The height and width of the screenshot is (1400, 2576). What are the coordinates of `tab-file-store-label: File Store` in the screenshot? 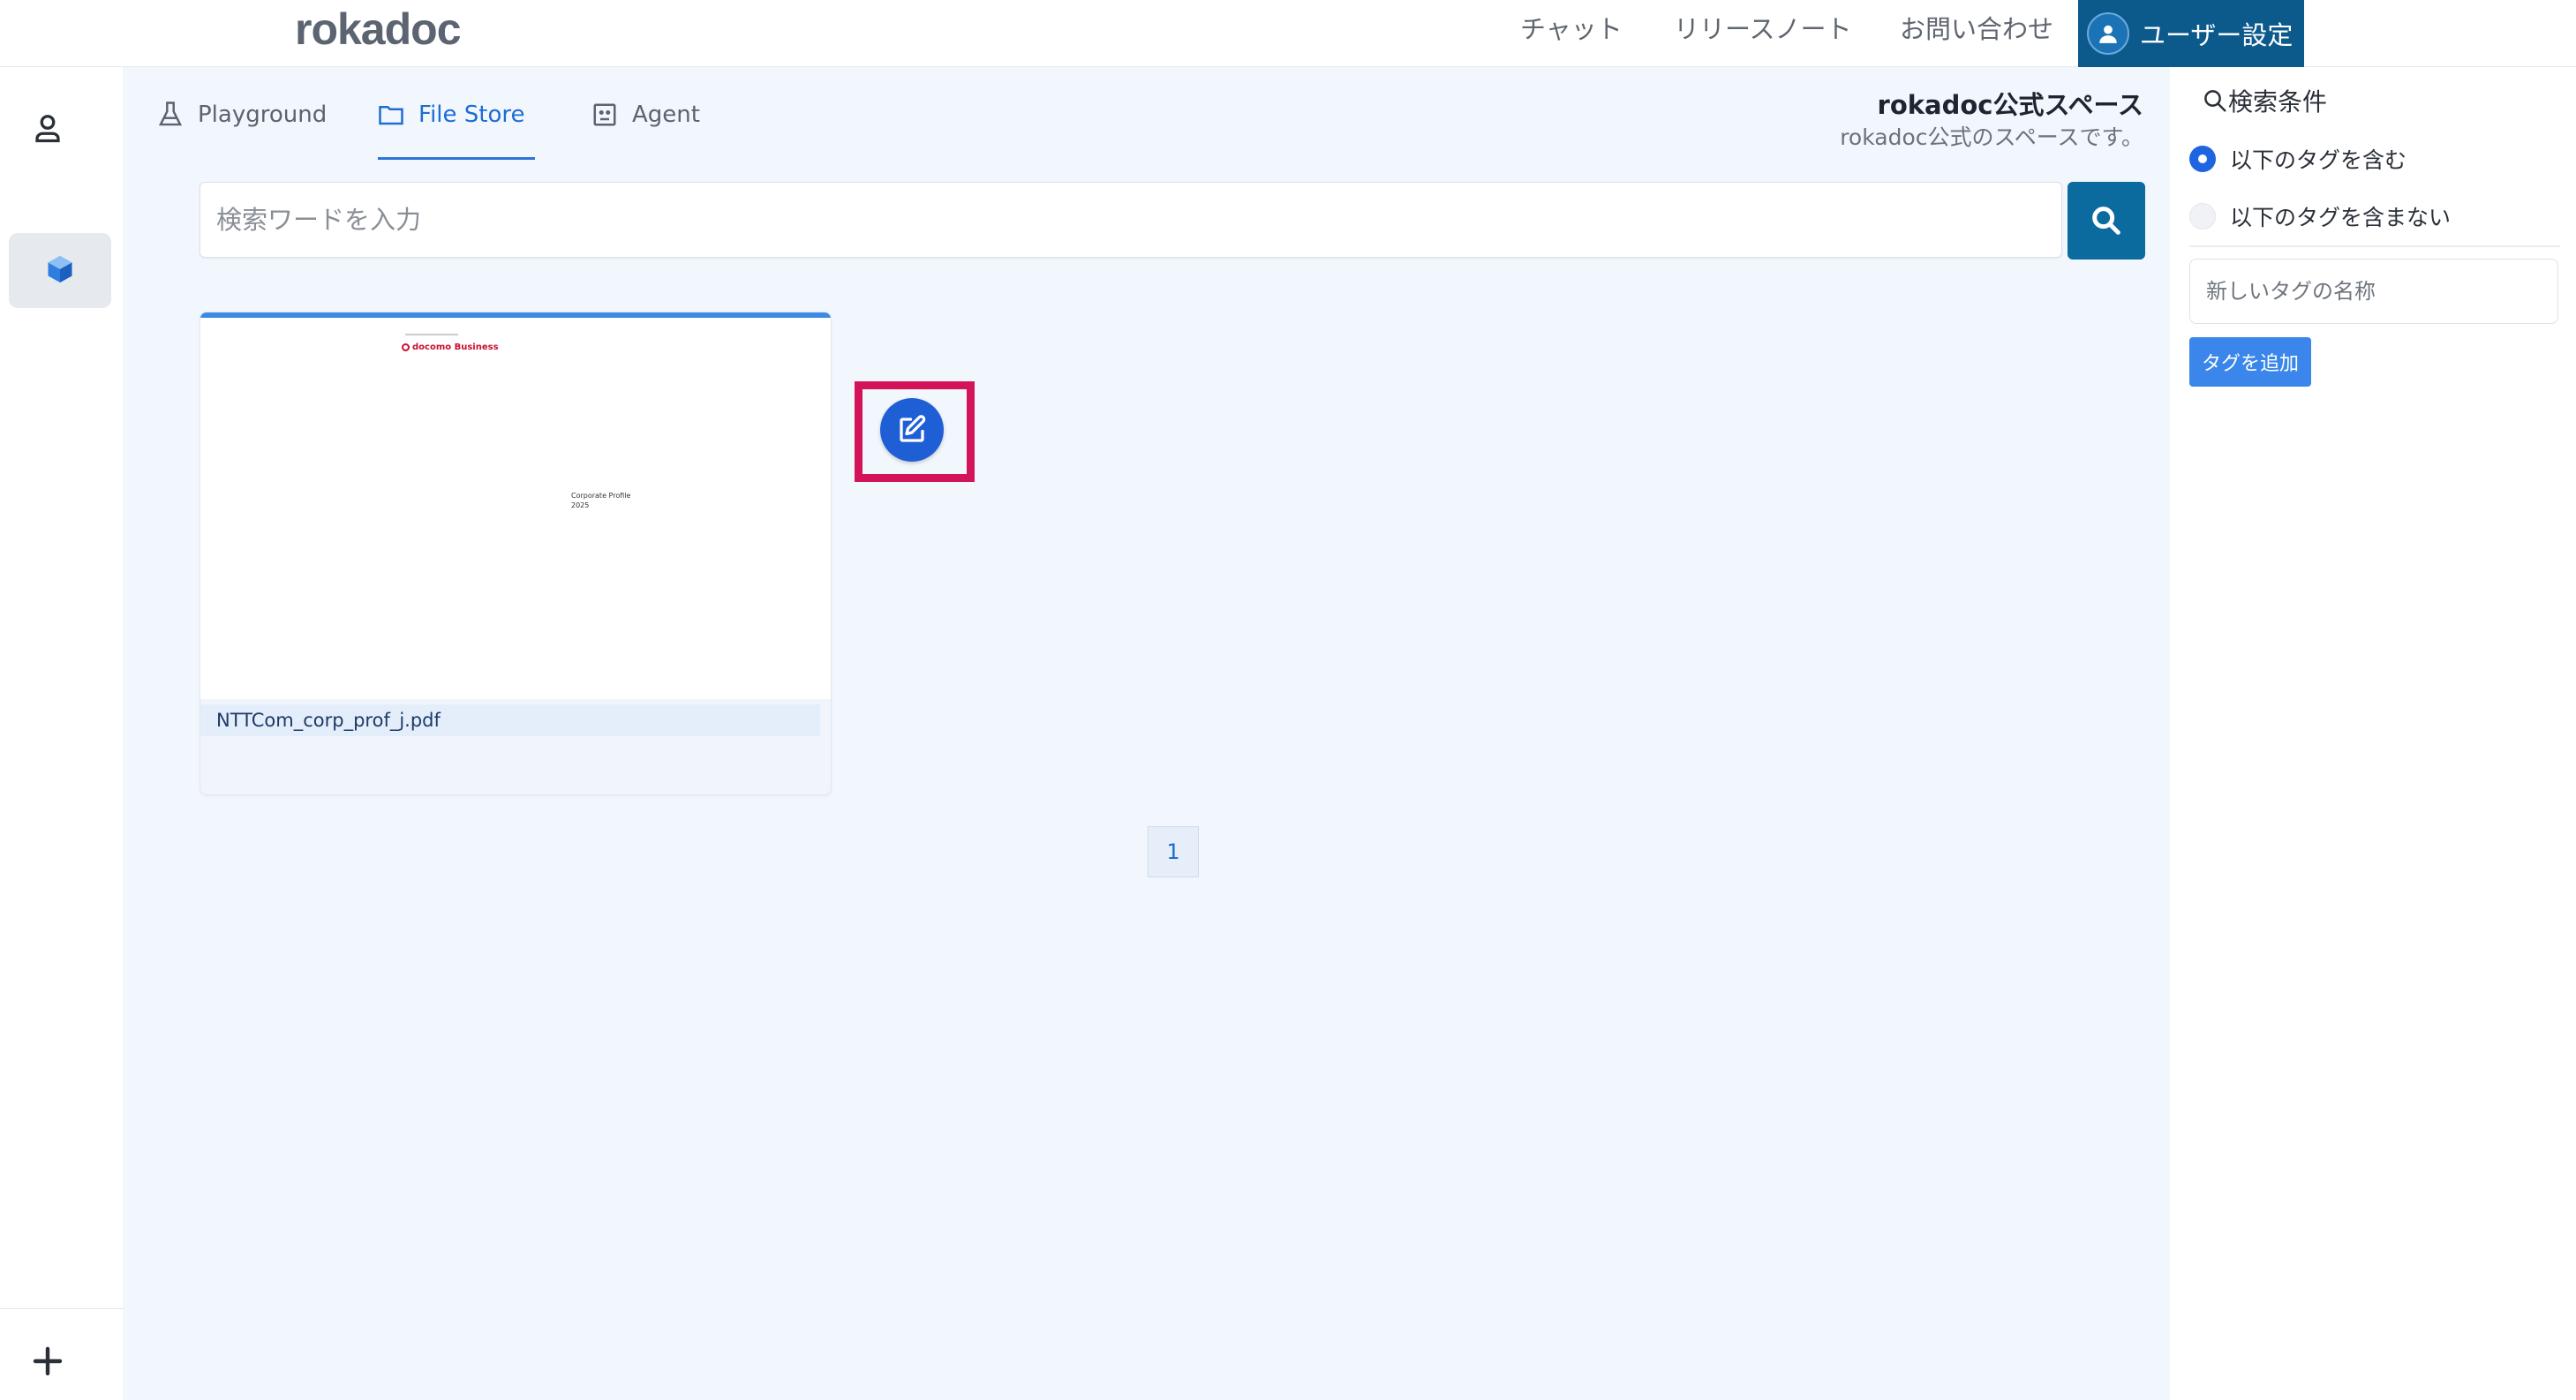 It's located at (472, 115).